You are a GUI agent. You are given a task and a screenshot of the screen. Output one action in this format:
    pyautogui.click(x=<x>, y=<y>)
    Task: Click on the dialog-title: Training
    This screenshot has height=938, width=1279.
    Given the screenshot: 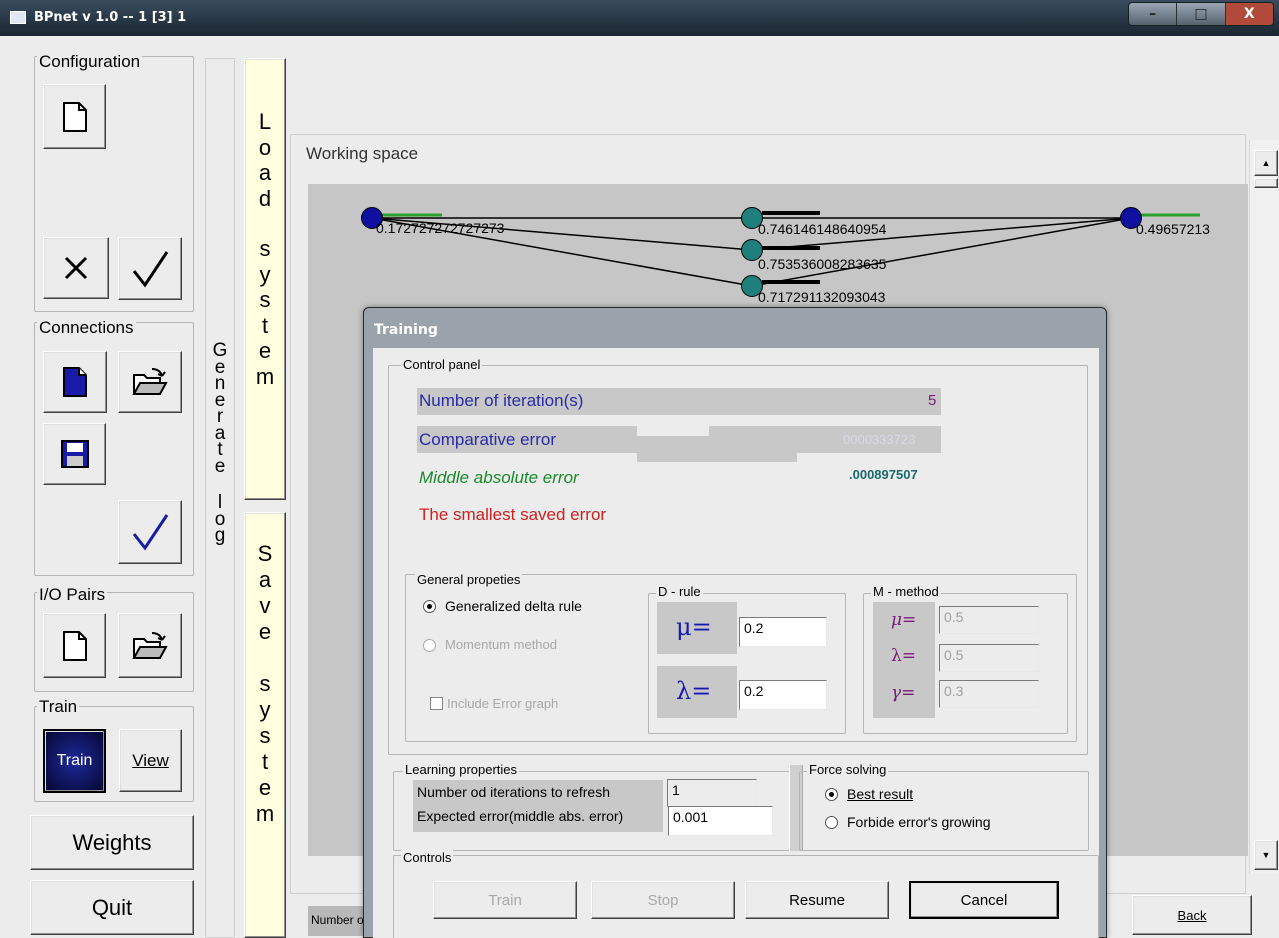 What is the action you would take?
    pyautogui.click(x=406, y=330)
    